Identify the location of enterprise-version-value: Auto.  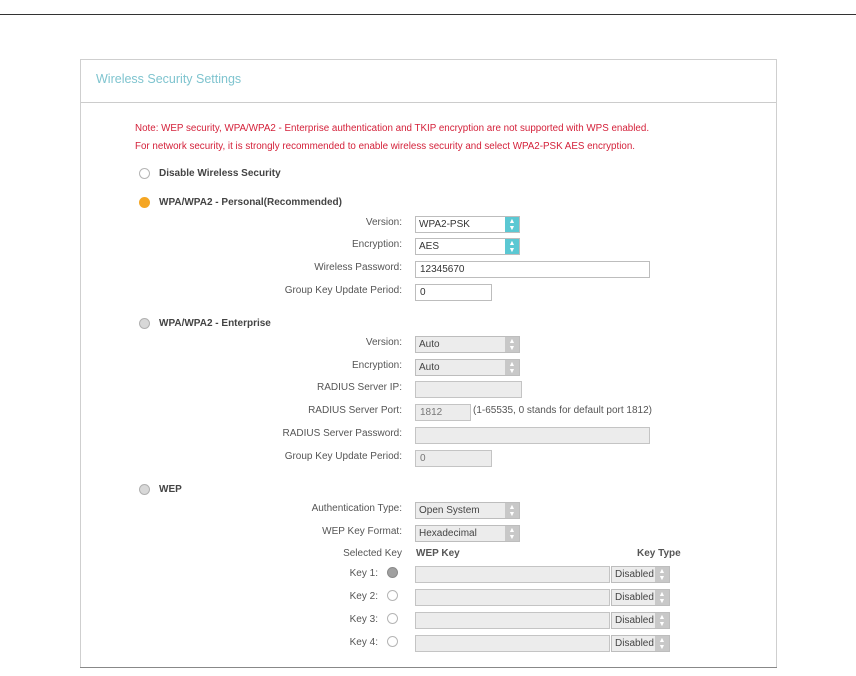
(429, 344).